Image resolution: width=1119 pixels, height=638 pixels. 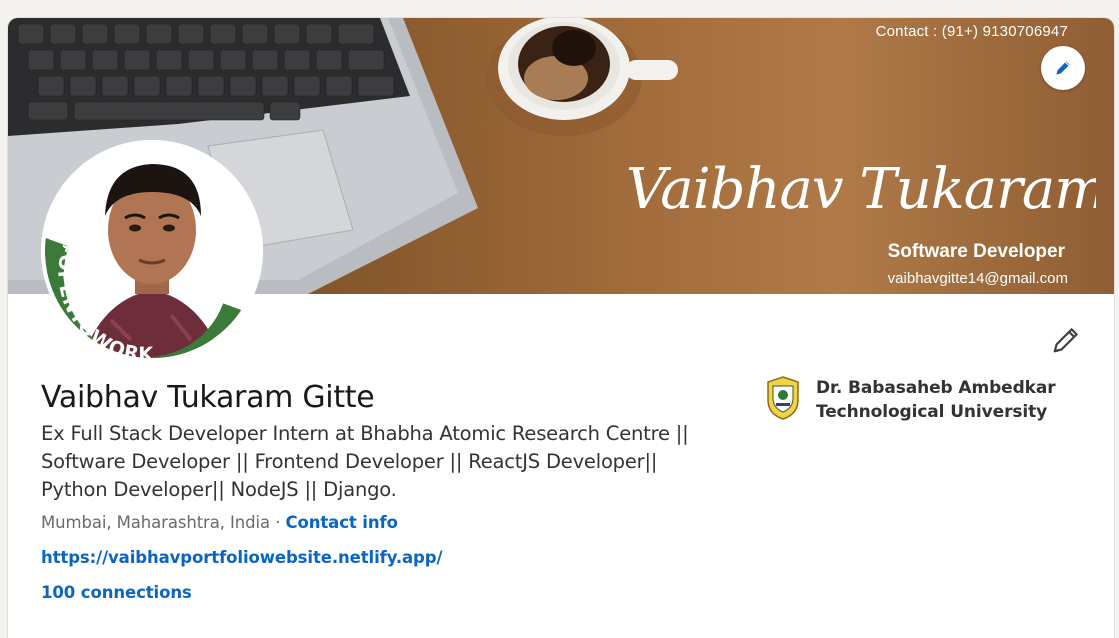 I want to click on banner-role-text: Software Developer, so click(x=976, y=251).